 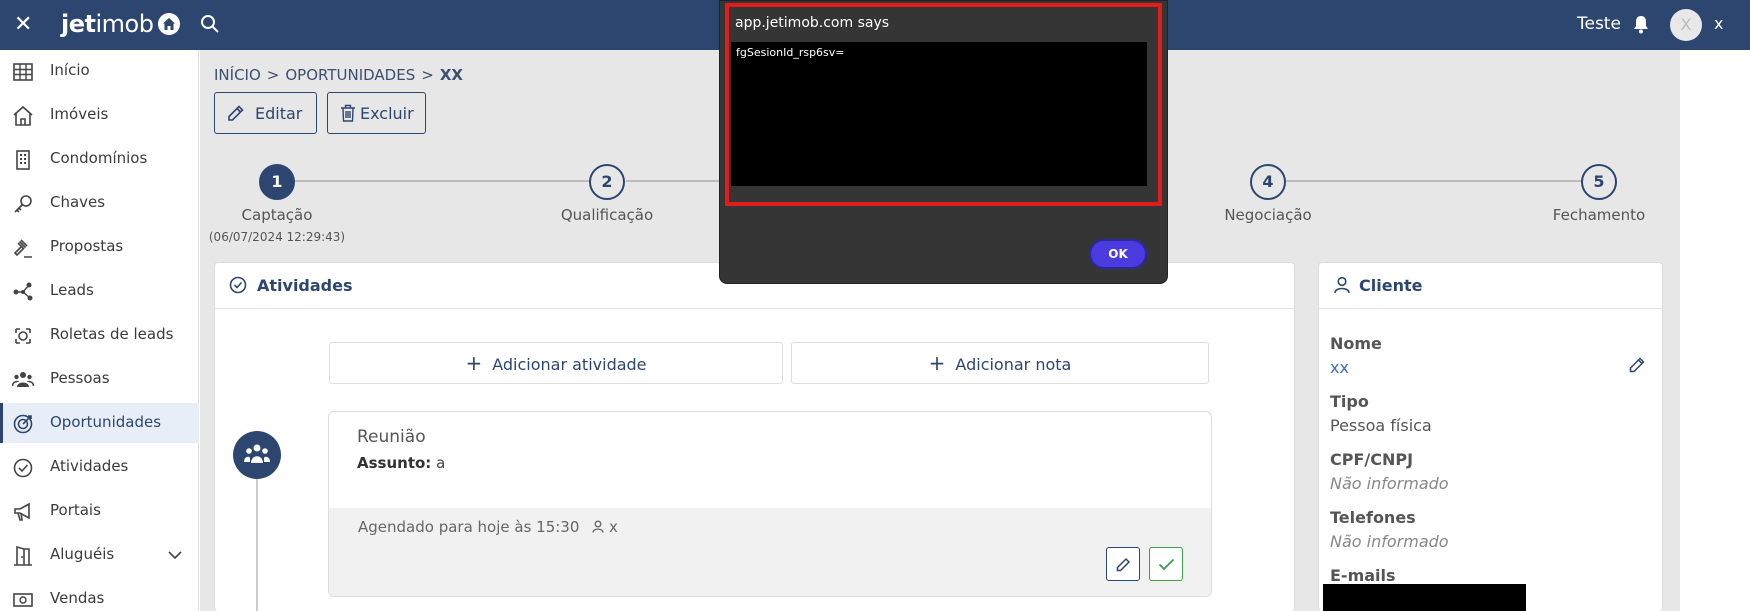 What do you see at coordinates (79, 114) in the screenshot?
I see `sidebar-item-label: Imóveis` at bounding box center [79, 114].